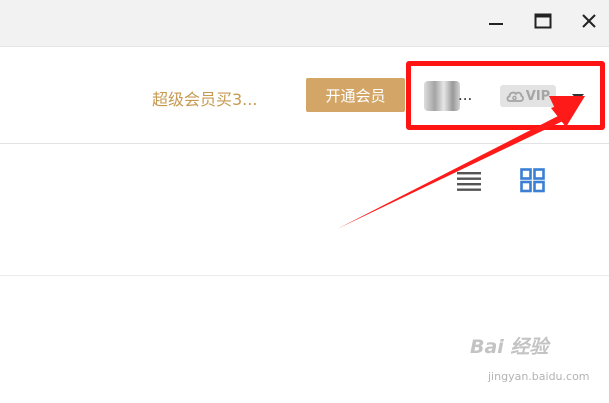  Describe the element at coordinates (539, 376) in the screenshot. I see `watermark-url: jingyan.baidu.com` at that location.